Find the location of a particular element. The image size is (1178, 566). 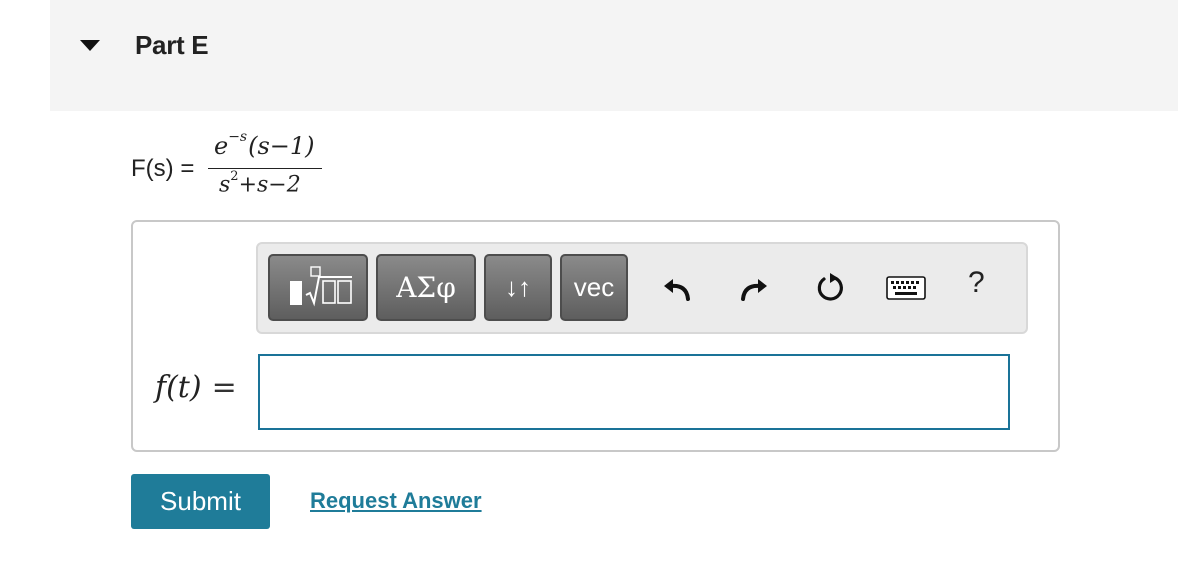

function-label: F(s) = is located at coordinates (163, 168).